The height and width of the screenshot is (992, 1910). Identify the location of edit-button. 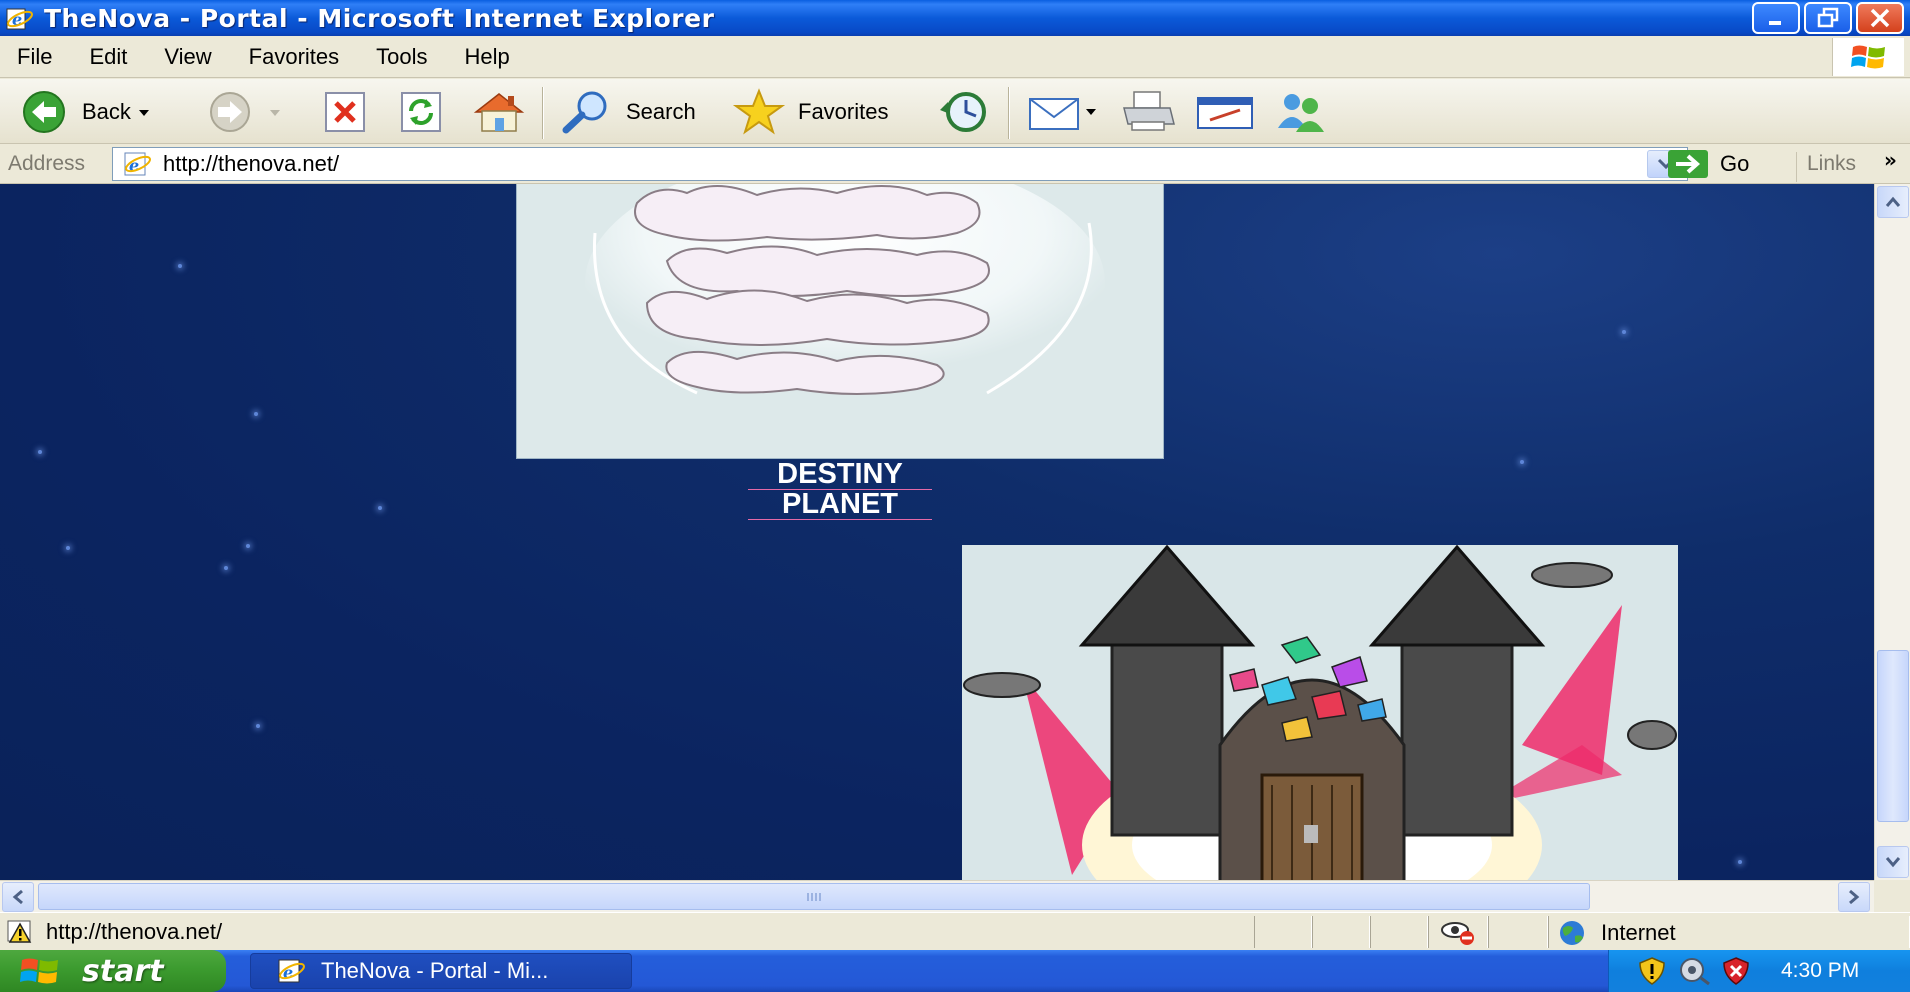
(1226, 112).